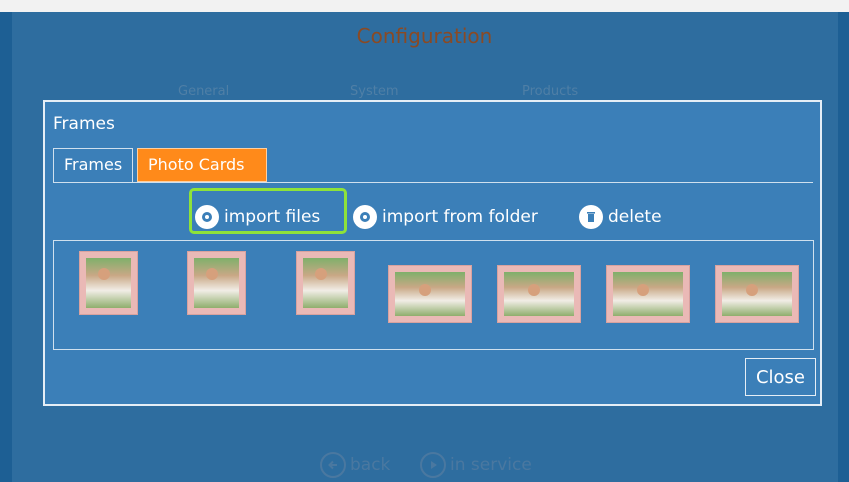 The height and width of the screenshot is (482, 849). What do you see at coordinates (433, 182) in the screenshot?
I see `tab-divider` at bounding box center [433, 182].